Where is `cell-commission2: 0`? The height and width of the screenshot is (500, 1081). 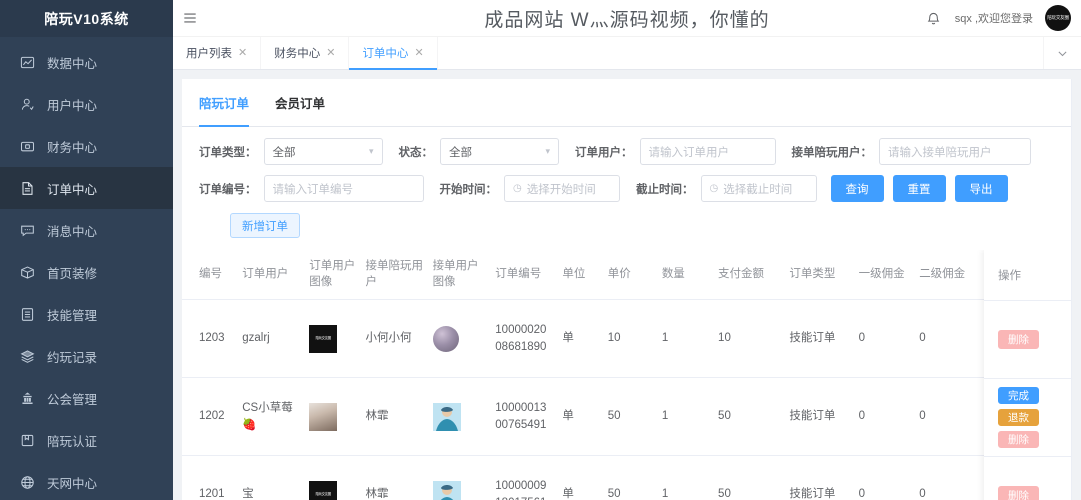
cell-commission2: 0 is located at coordinates (945, 477).